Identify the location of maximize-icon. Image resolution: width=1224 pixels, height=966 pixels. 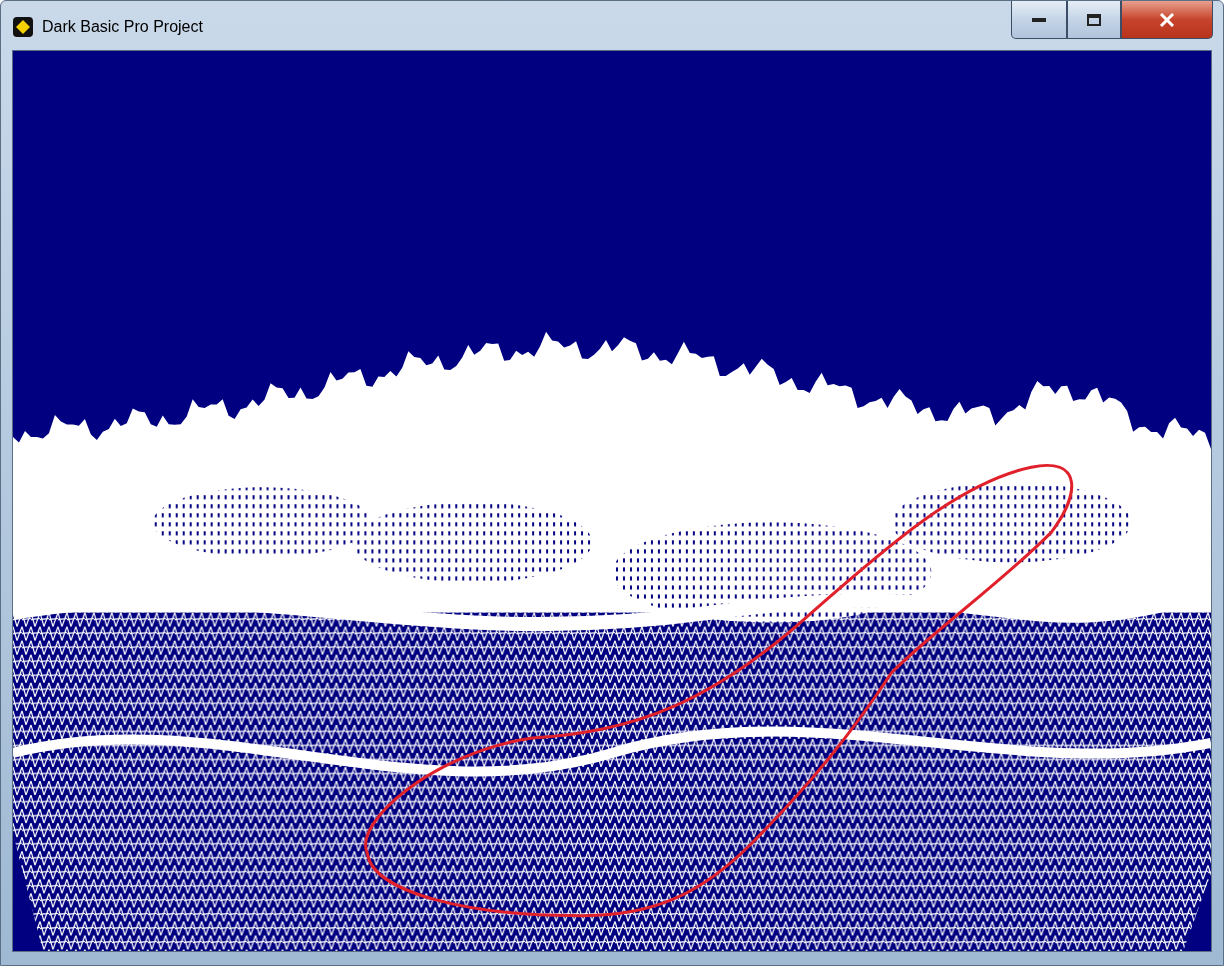
(1094, 19).